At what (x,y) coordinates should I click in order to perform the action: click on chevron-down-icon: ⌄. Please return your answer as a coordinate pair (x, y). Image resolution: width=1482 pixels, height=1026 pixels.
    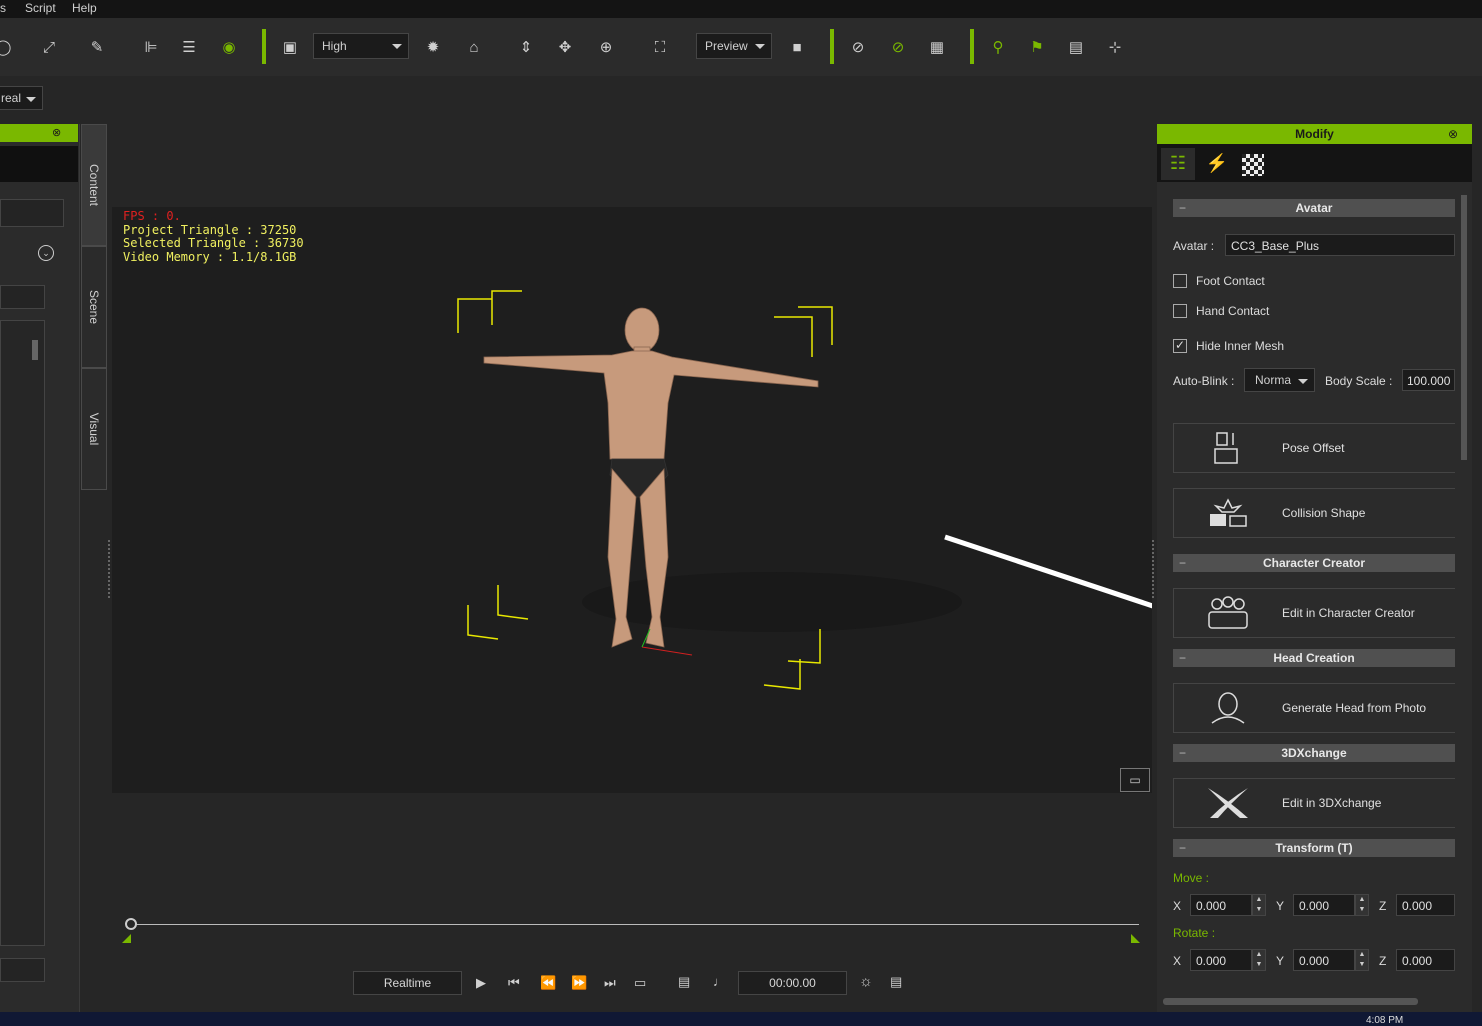
    Looking at the image, I should click on (46, 253).